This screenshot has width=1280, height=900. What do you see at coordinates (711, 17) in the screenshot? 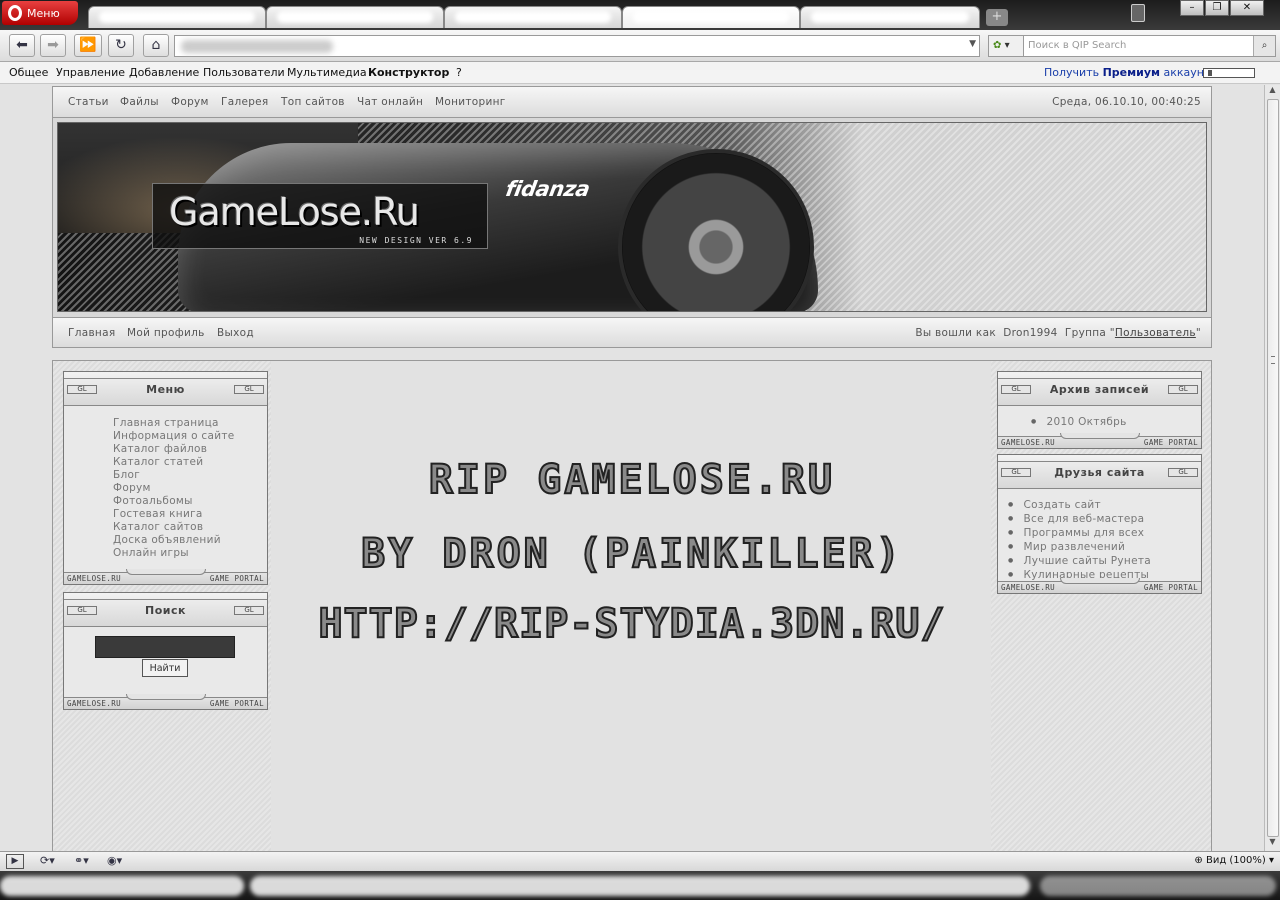
I see `browser-tab-active` at bounding box center [711, 17].